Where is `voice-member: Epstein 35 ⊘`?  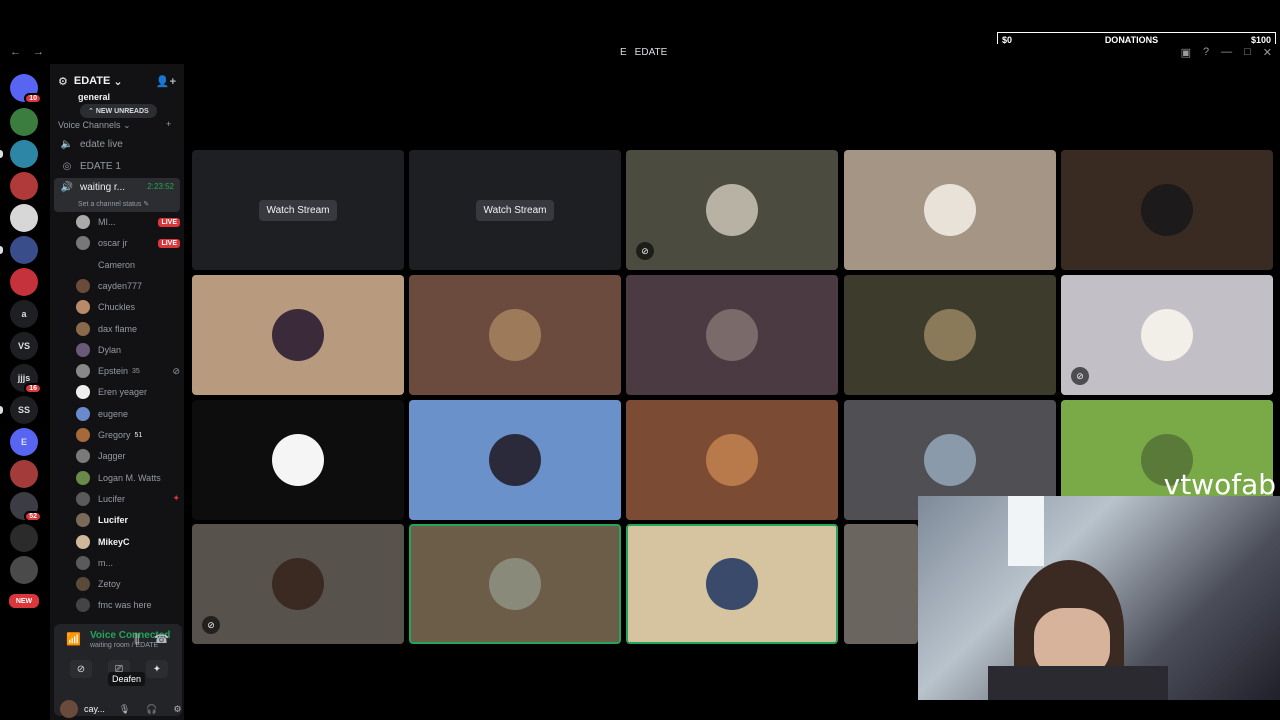
voice-member: Epstein 35 ⊘ is located at coordinates (128, 371).